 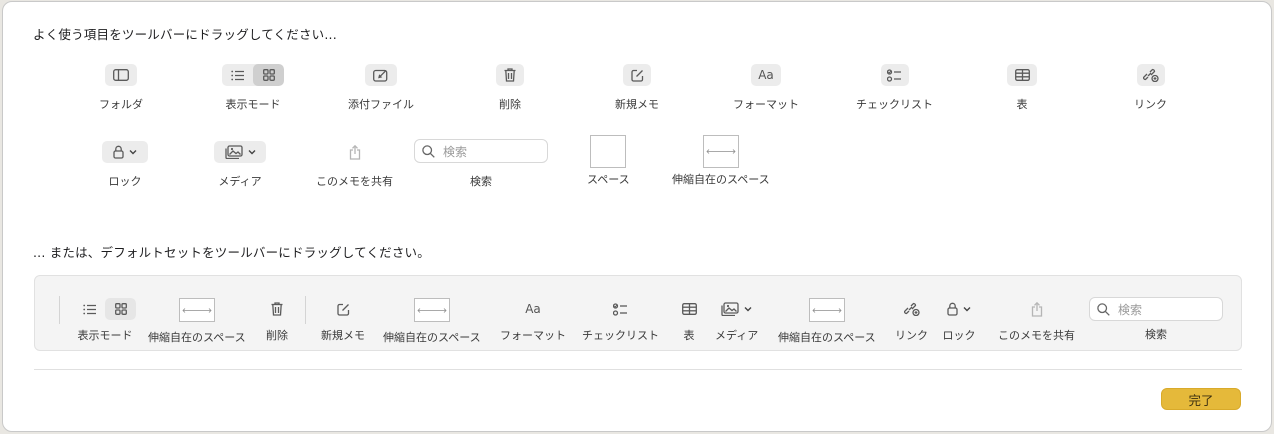 What do you see at coordinates (381, 104) in the screenshot?
I see `palette-label: 添付ファイル` at bounding box center [381, 104].